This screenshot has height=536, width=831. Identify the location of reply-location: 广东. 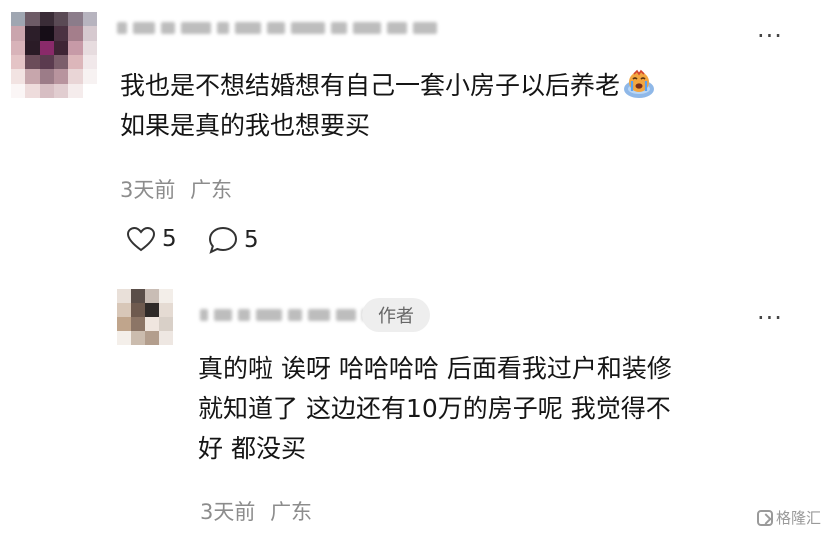
(291, 512).